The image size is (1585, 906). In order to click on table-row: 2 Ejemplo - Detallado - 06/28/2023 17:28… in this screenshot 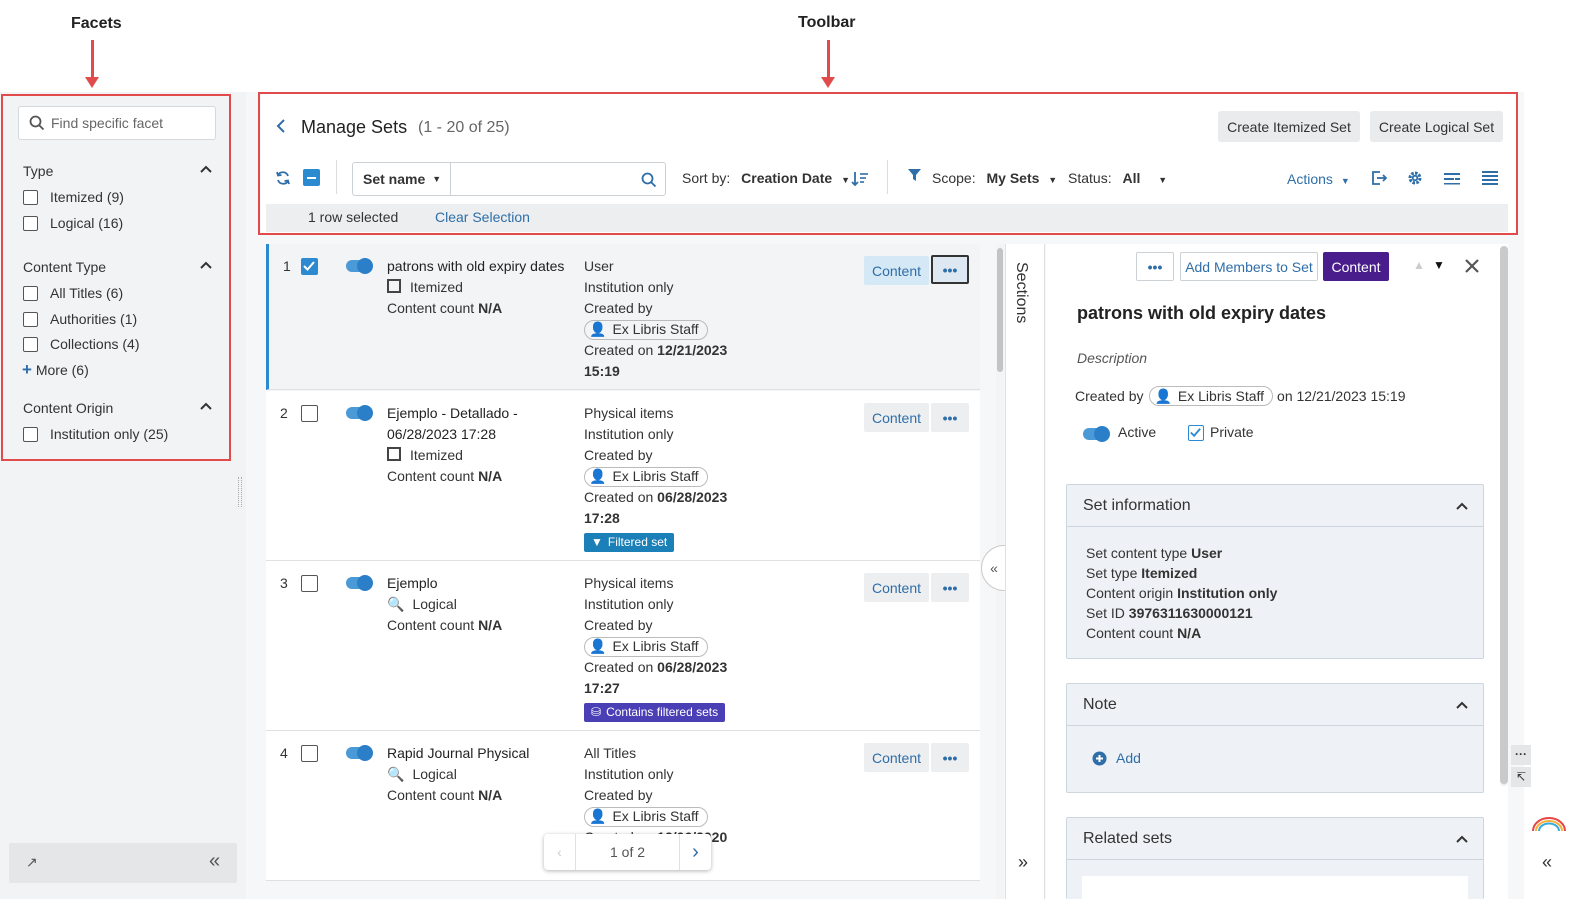, I will do `click(623, 476)`.